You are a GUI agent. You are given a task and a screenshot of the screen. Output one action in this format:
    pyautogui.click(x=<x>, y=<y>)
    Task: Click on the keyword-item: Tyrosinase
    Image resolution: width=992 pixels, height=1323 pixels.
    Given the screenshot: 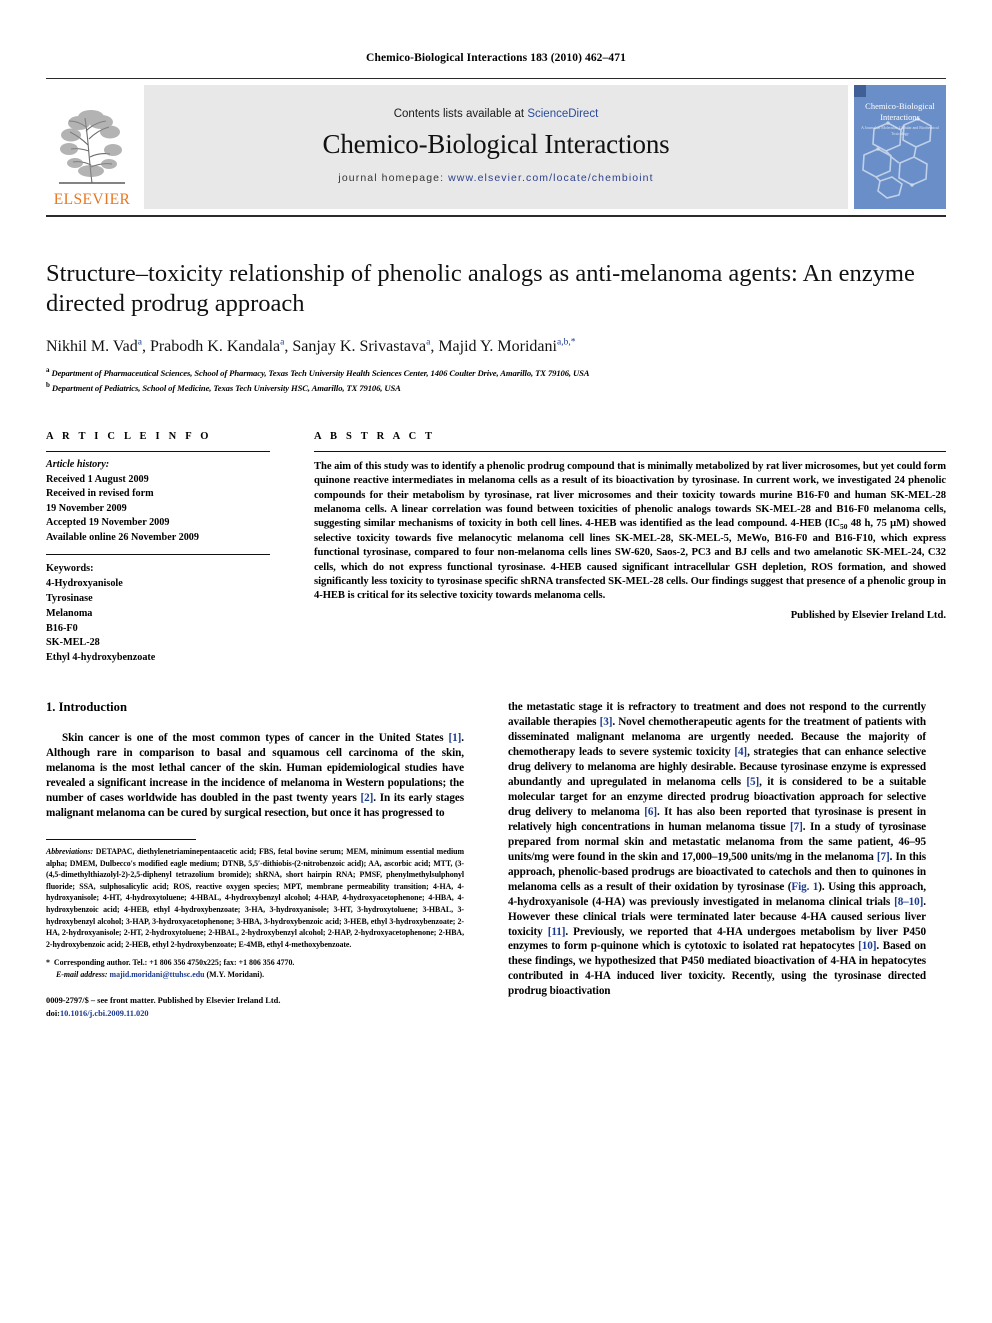 What is the action you would take?
    pyautogui.click(x=69, y=598)
    